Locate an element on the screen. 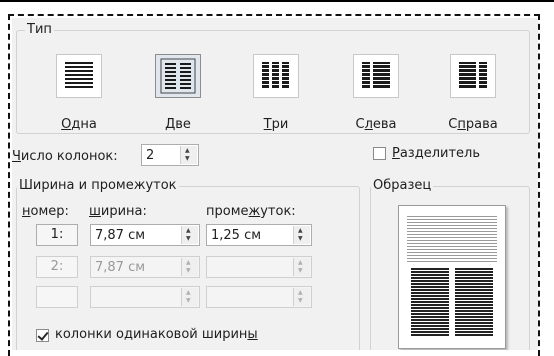 The width and height of the screenshot is (554, 356). right-column-icon is located at coordinates (473, 75).